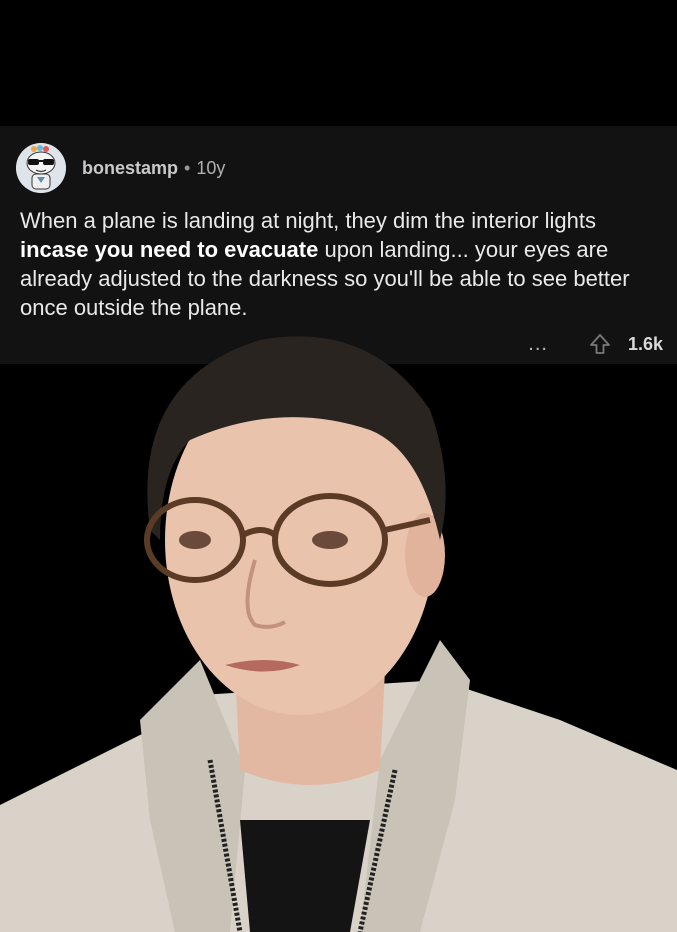 Image resolution: width=677 pixels, height=932 pixels. I want to click on snoo-avatar-icon, so click(41, 168).